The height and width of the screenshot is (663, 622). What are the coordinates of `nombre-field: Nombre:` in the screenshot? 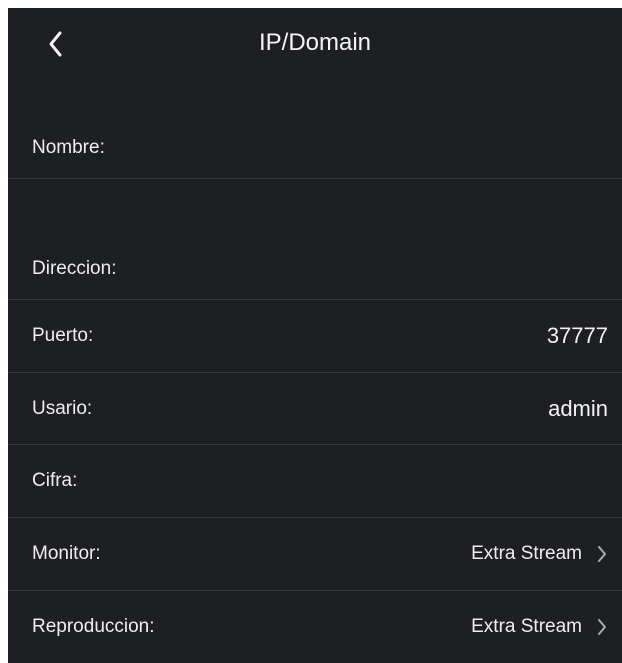 It's located at (315, 148).